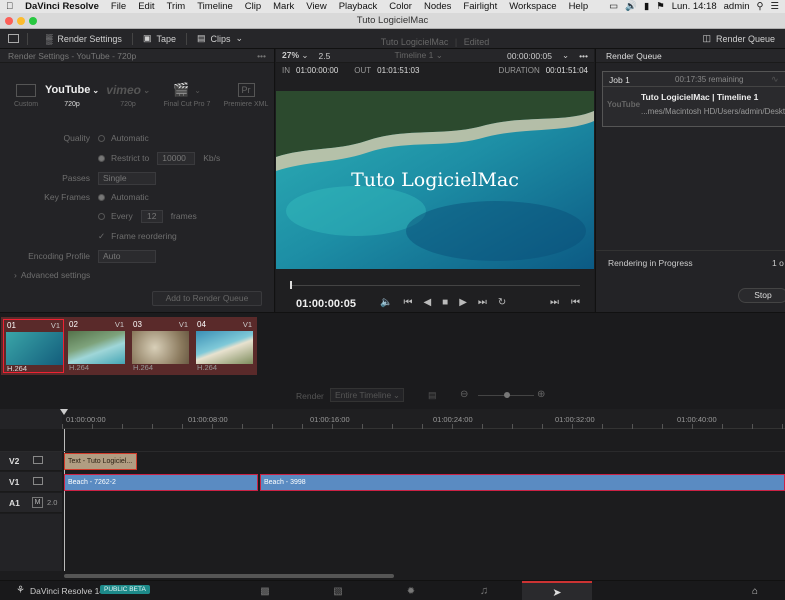 Image resolution: width=785 pixels, height=600 pixels. What do you see at coordinates (697, 419) in the screenshot?
I see `ruler-tick-label: 01:00:40:00` at bounding box center [697, 419].